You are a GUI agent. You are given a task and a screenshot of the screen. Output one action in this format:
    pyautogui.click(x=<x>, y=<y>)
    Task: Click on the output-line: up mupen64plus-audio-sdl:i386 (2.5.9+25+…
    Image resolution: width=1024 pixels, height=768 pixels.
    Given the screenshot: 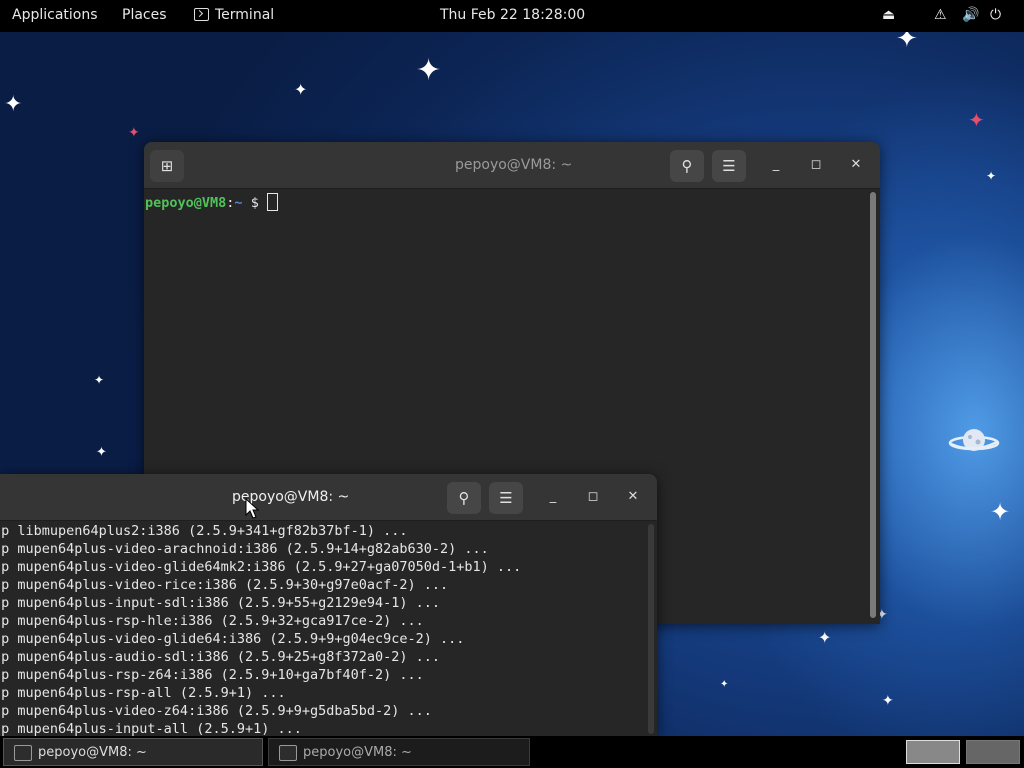 What is the action you would take?
    pyautogui.click(x=220, y=657)
    